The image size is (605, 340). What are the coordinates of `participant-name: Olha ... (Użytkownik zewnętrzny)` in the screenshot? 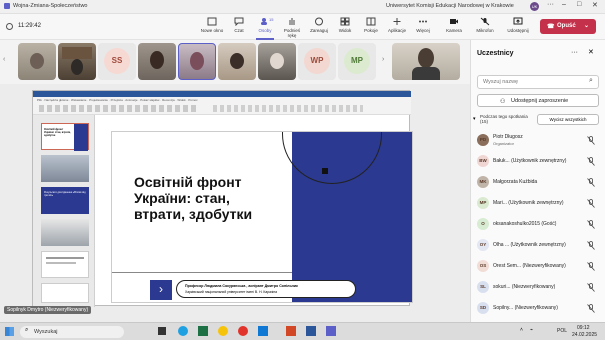 It's located at (529, 245).